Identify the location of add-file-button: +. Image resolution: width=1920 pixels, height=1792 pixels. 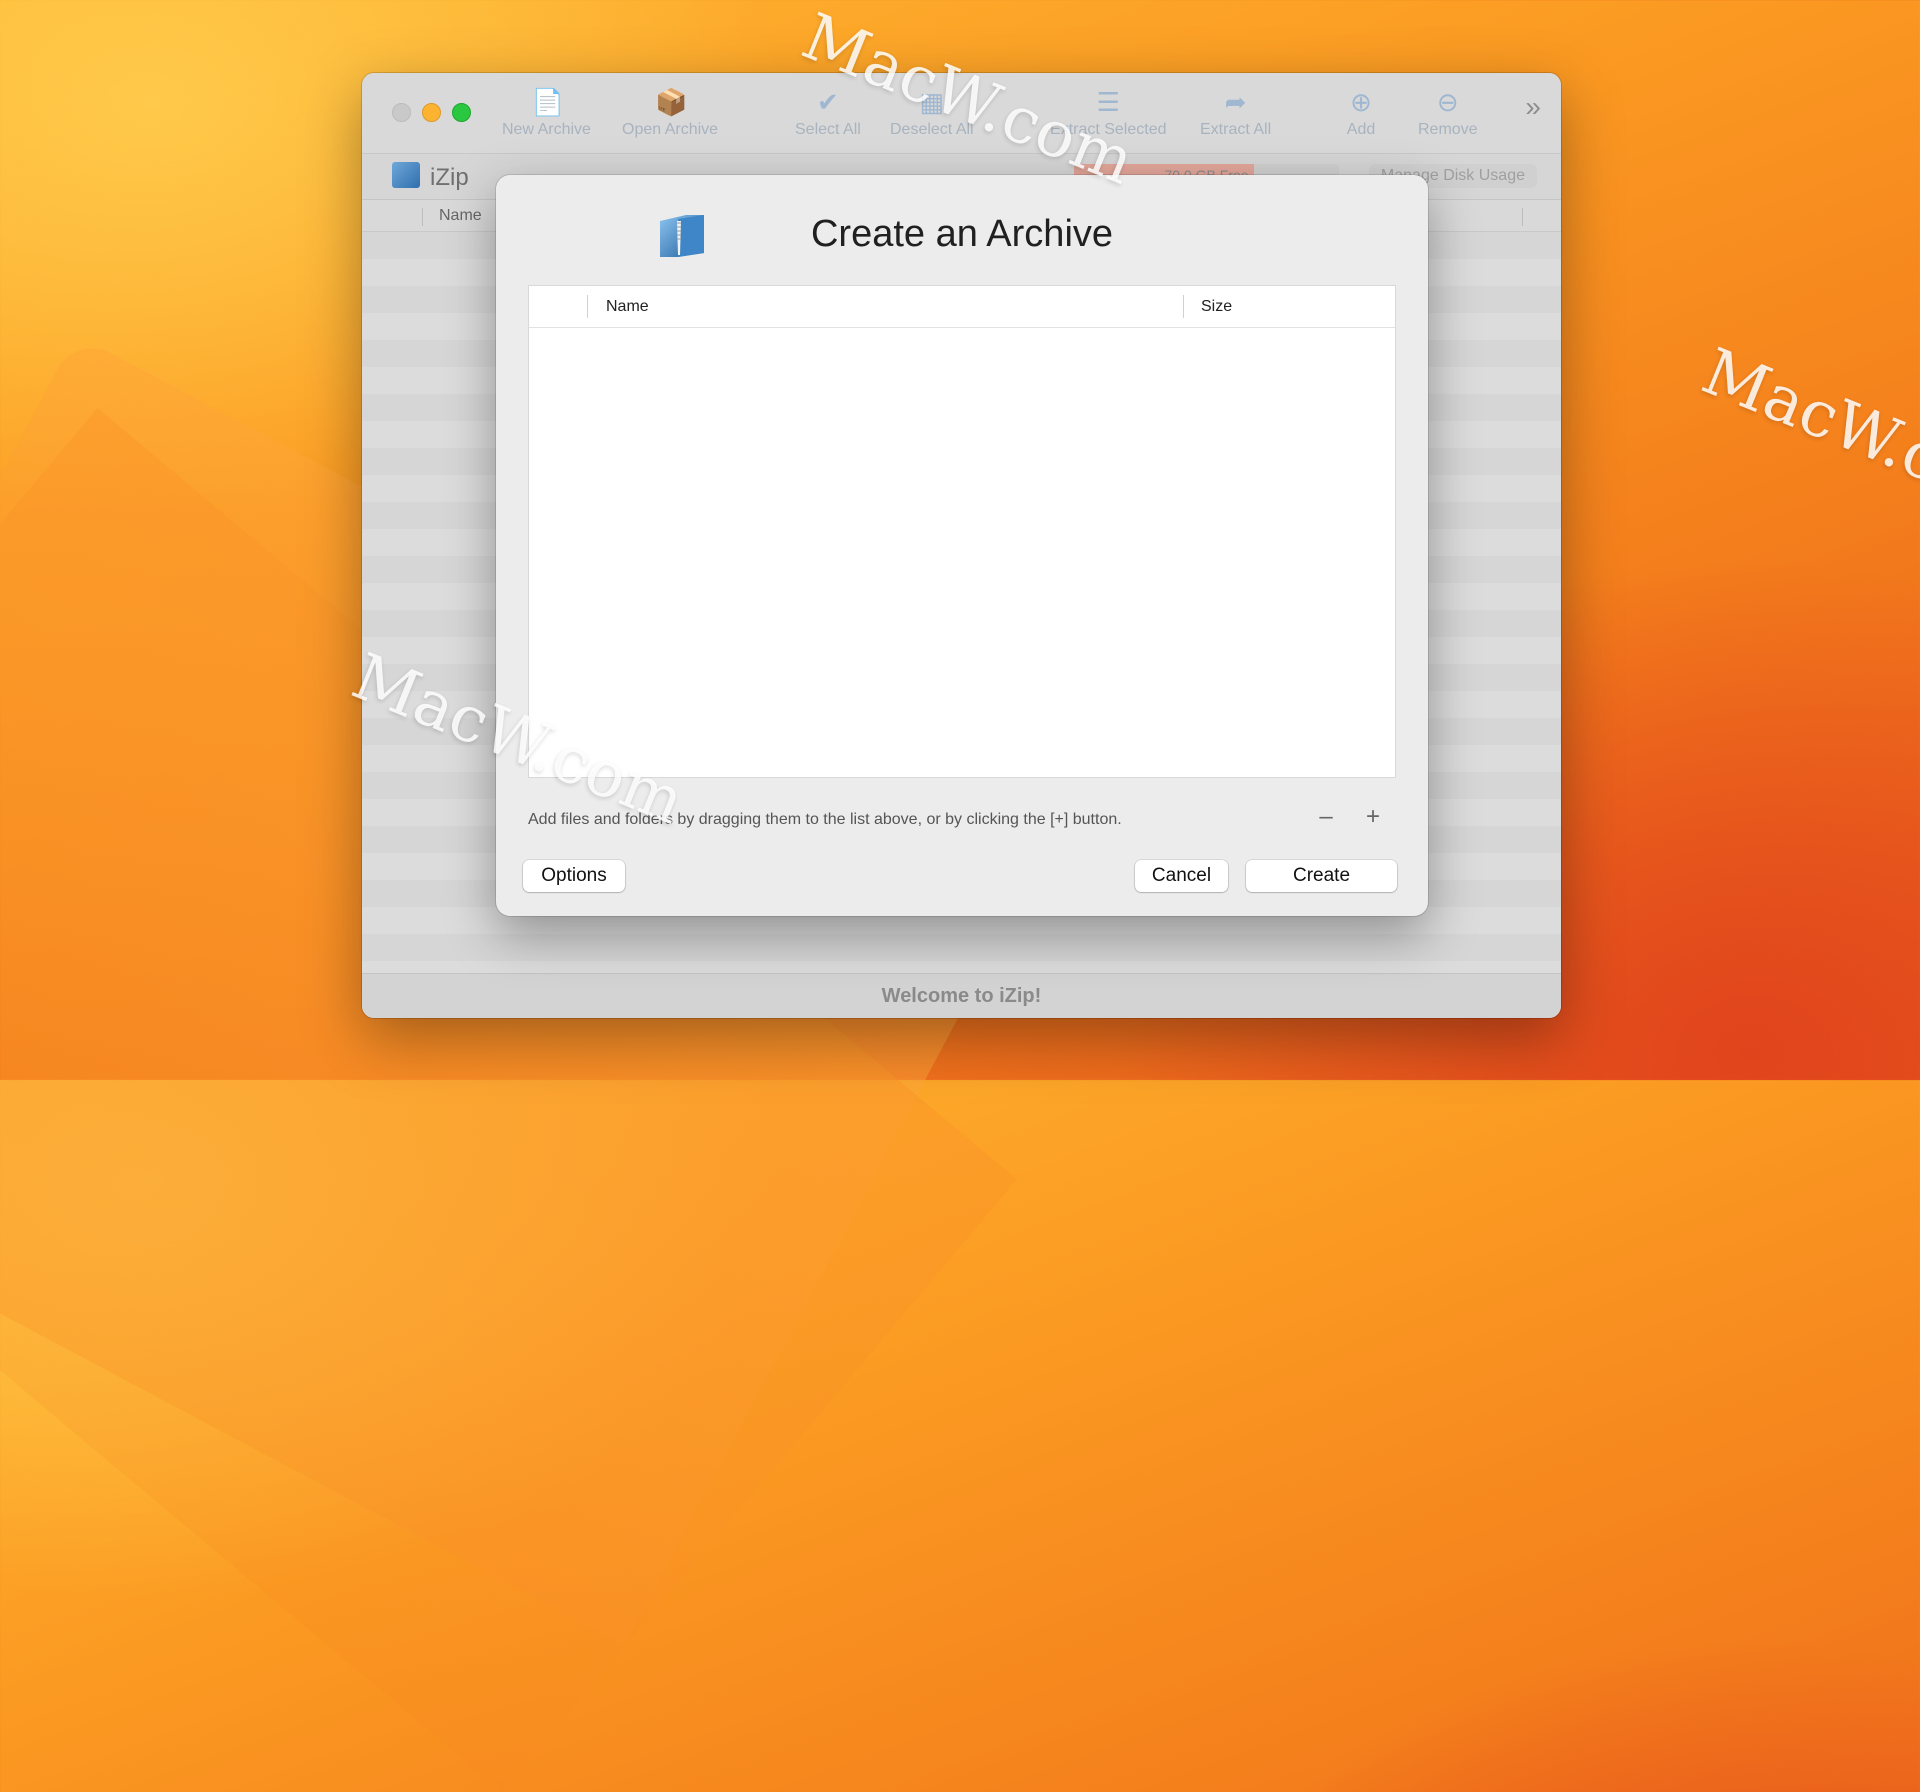
(1373, 817).